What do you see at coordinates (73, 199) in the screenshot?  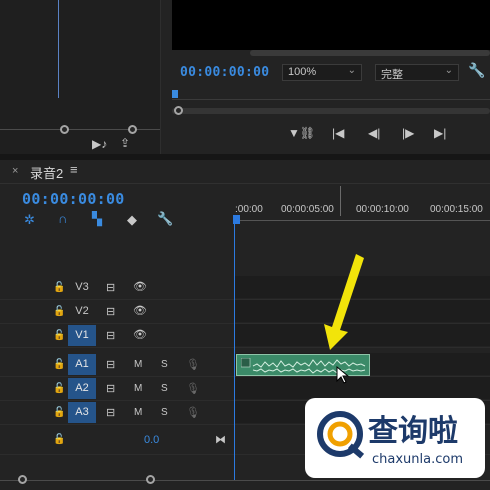 I see `timeline-timecode: 00:00:00:00` at bounding box center [73, 199].